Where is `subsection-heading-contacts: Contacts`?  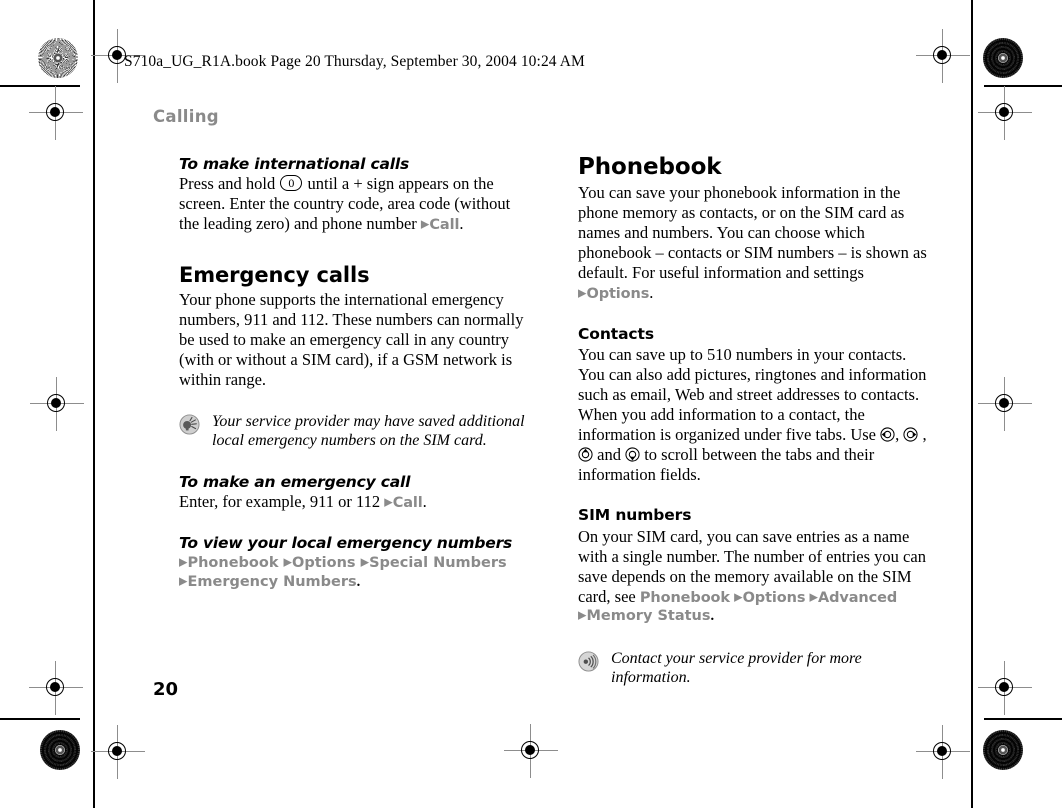 subsection-heading-contacts: Contacts is located at coordinates (616, 333).